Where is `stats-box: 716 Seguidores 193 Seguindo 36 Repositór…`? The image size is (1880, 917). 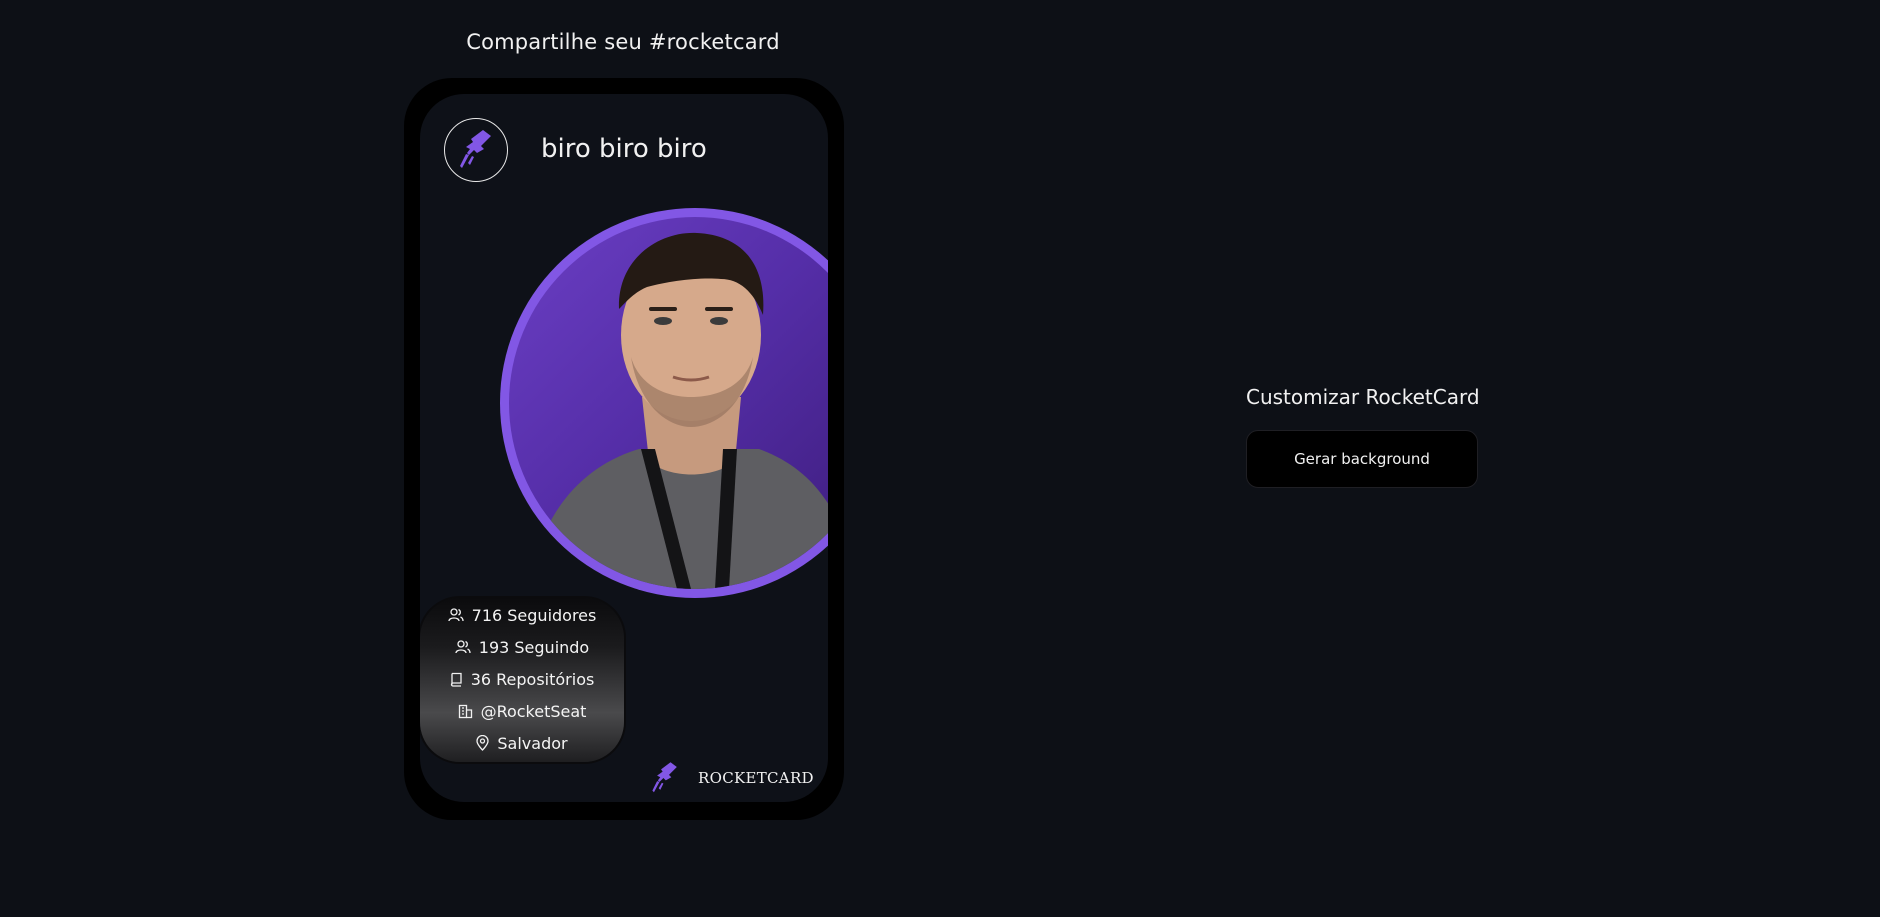 stats-box: 716 Seguidores 193 Seguindo 36 Repositór… is located at coordinates (522, 680).